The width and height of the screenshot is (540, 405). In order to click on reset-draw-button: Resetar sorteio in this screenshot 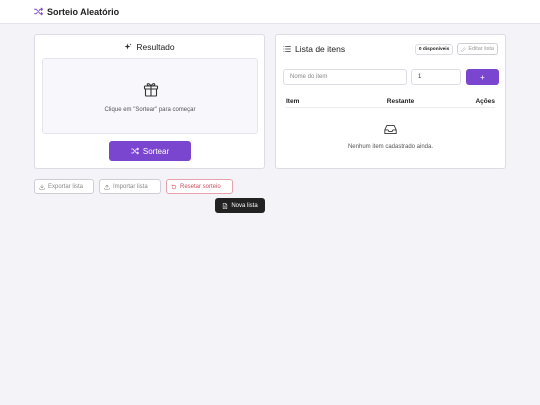, I will do `click(199, 186)`.